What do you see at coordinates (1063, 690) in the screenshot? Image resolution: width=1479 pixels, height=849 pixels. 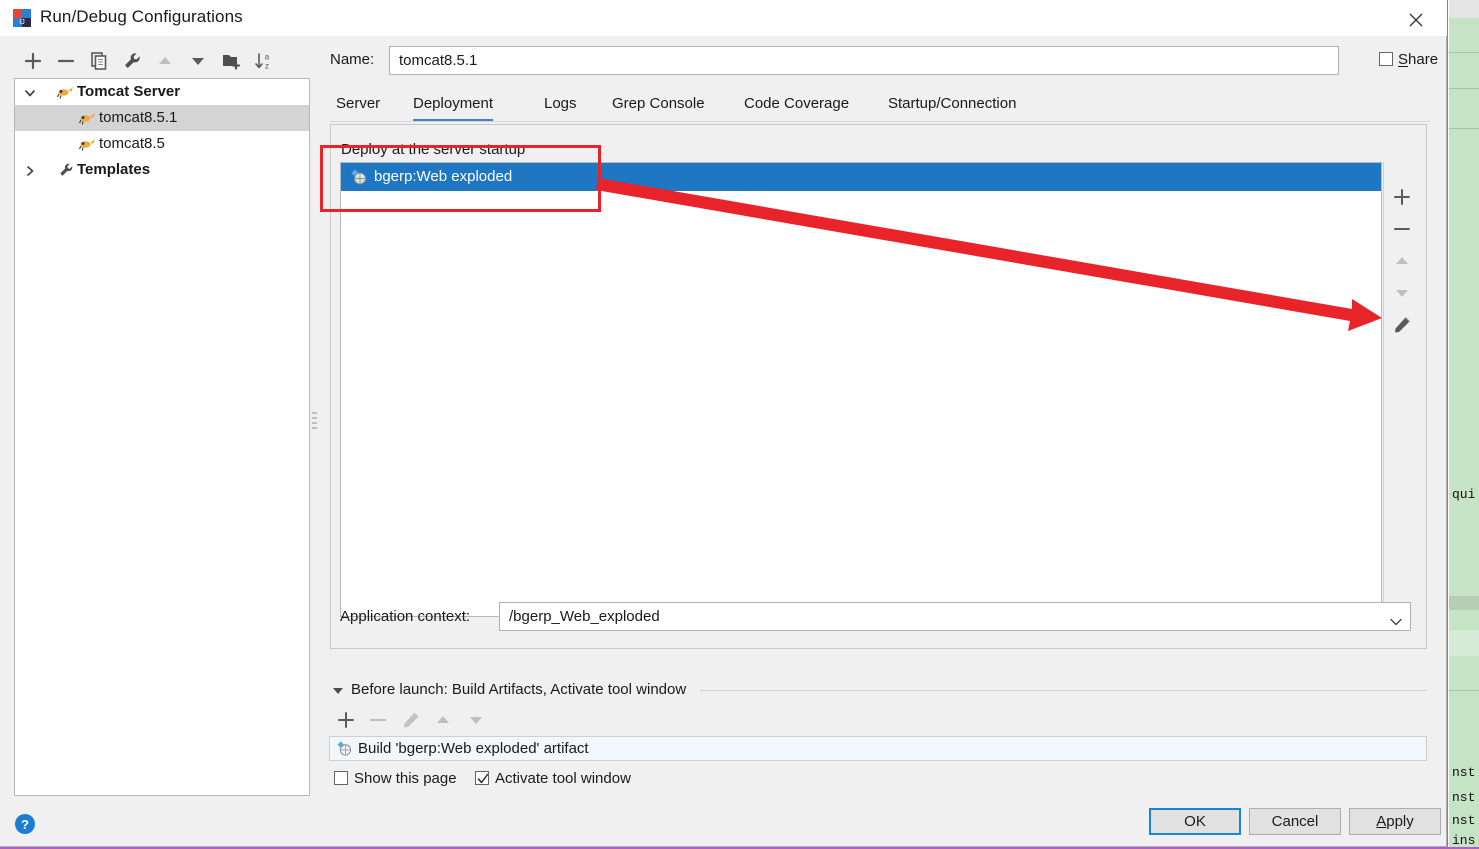 I see `before-launch-rule` at bounding box center [1063, 690].